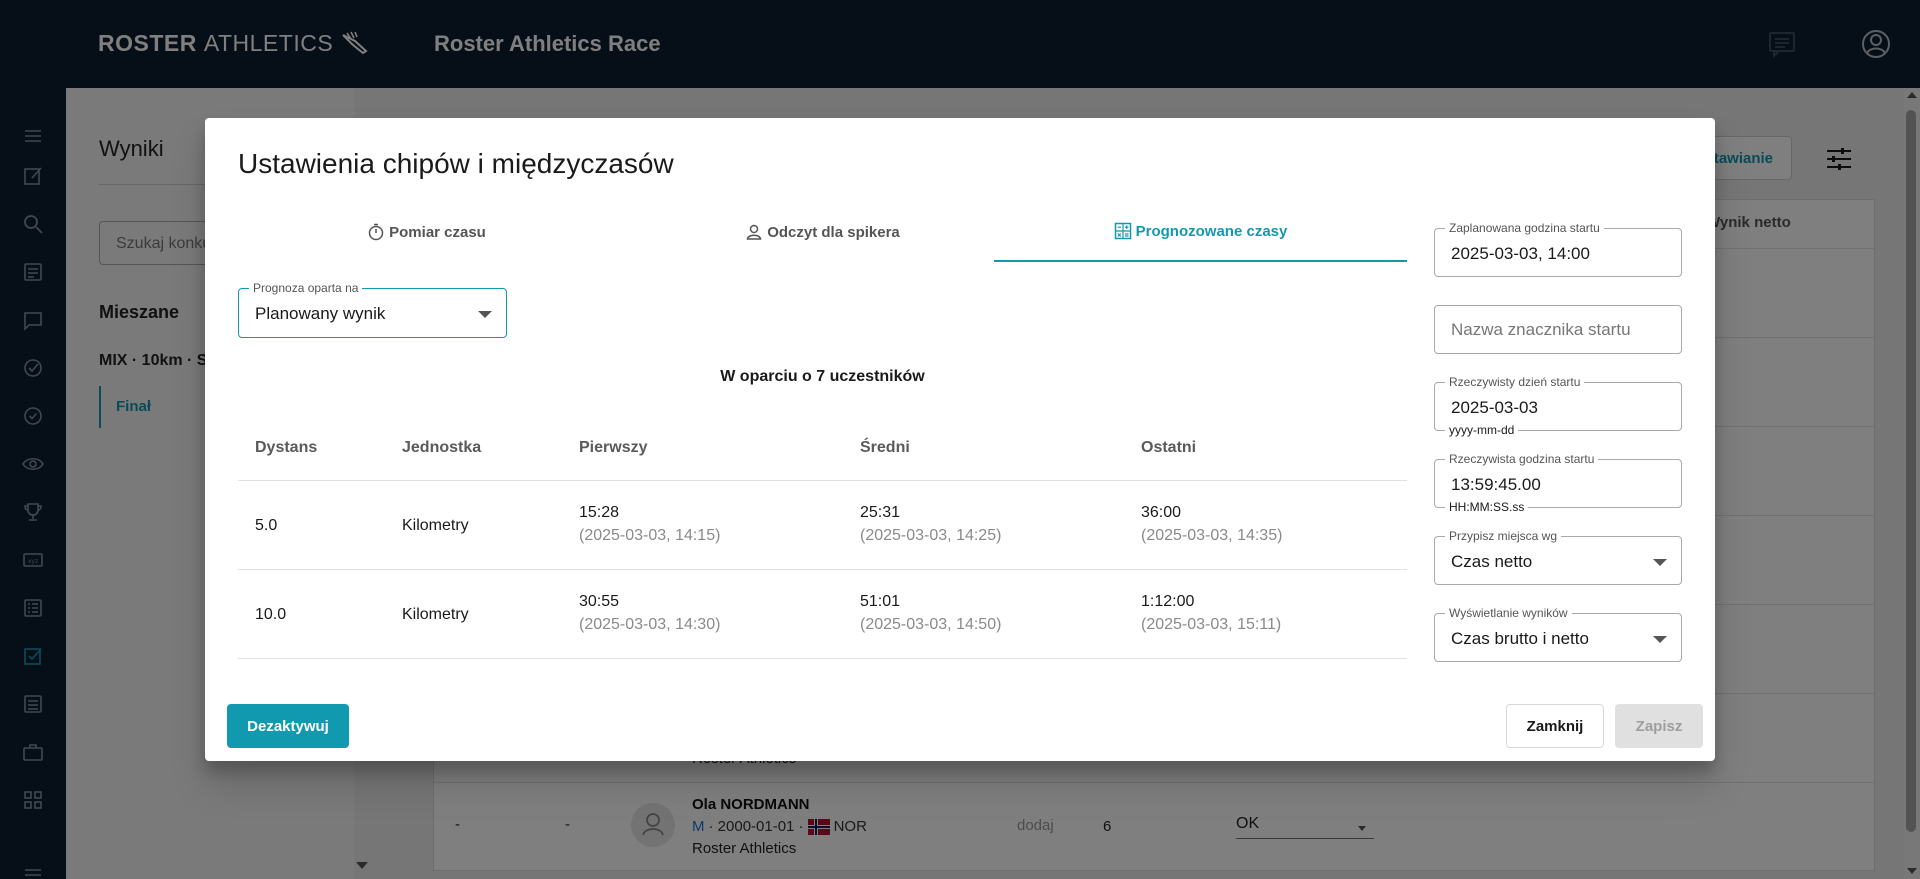  Describe the element at coordinates (1492, 561) in the screenshot. I see `assign-places-value: Czas netto` at that location.